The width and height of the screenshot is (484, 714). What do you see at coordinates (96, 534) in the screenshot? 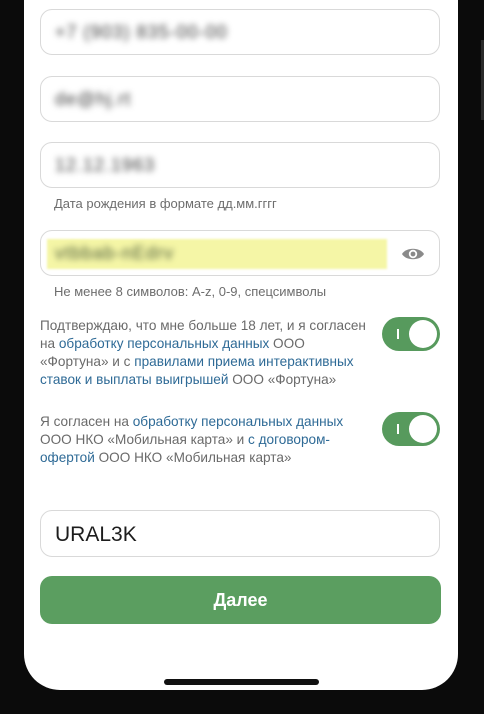
I see `promo-code-value: URAL3K` at bounding box center [96, 534].